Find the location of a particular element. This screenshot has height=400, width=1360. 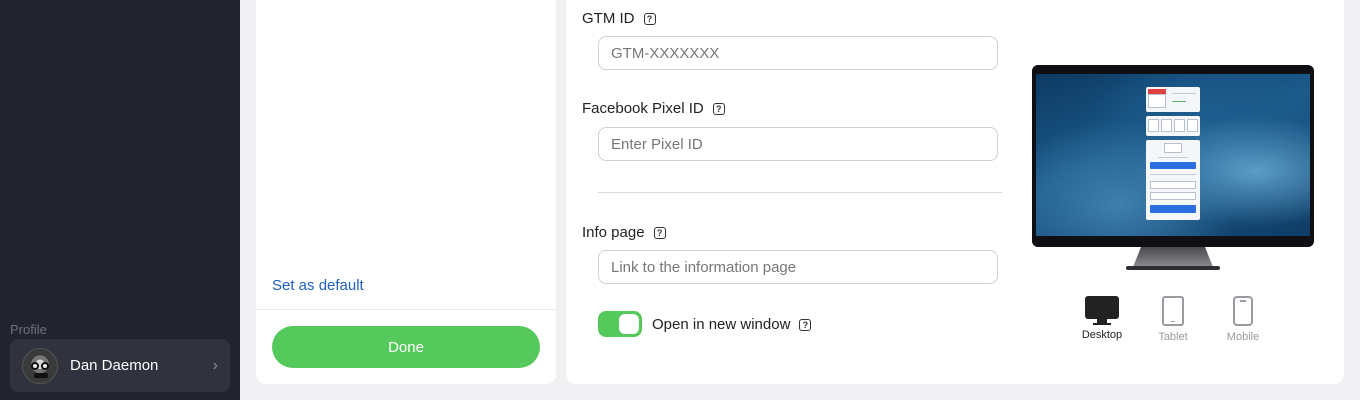

desktop-preview is located at coordinates (1173, 156).